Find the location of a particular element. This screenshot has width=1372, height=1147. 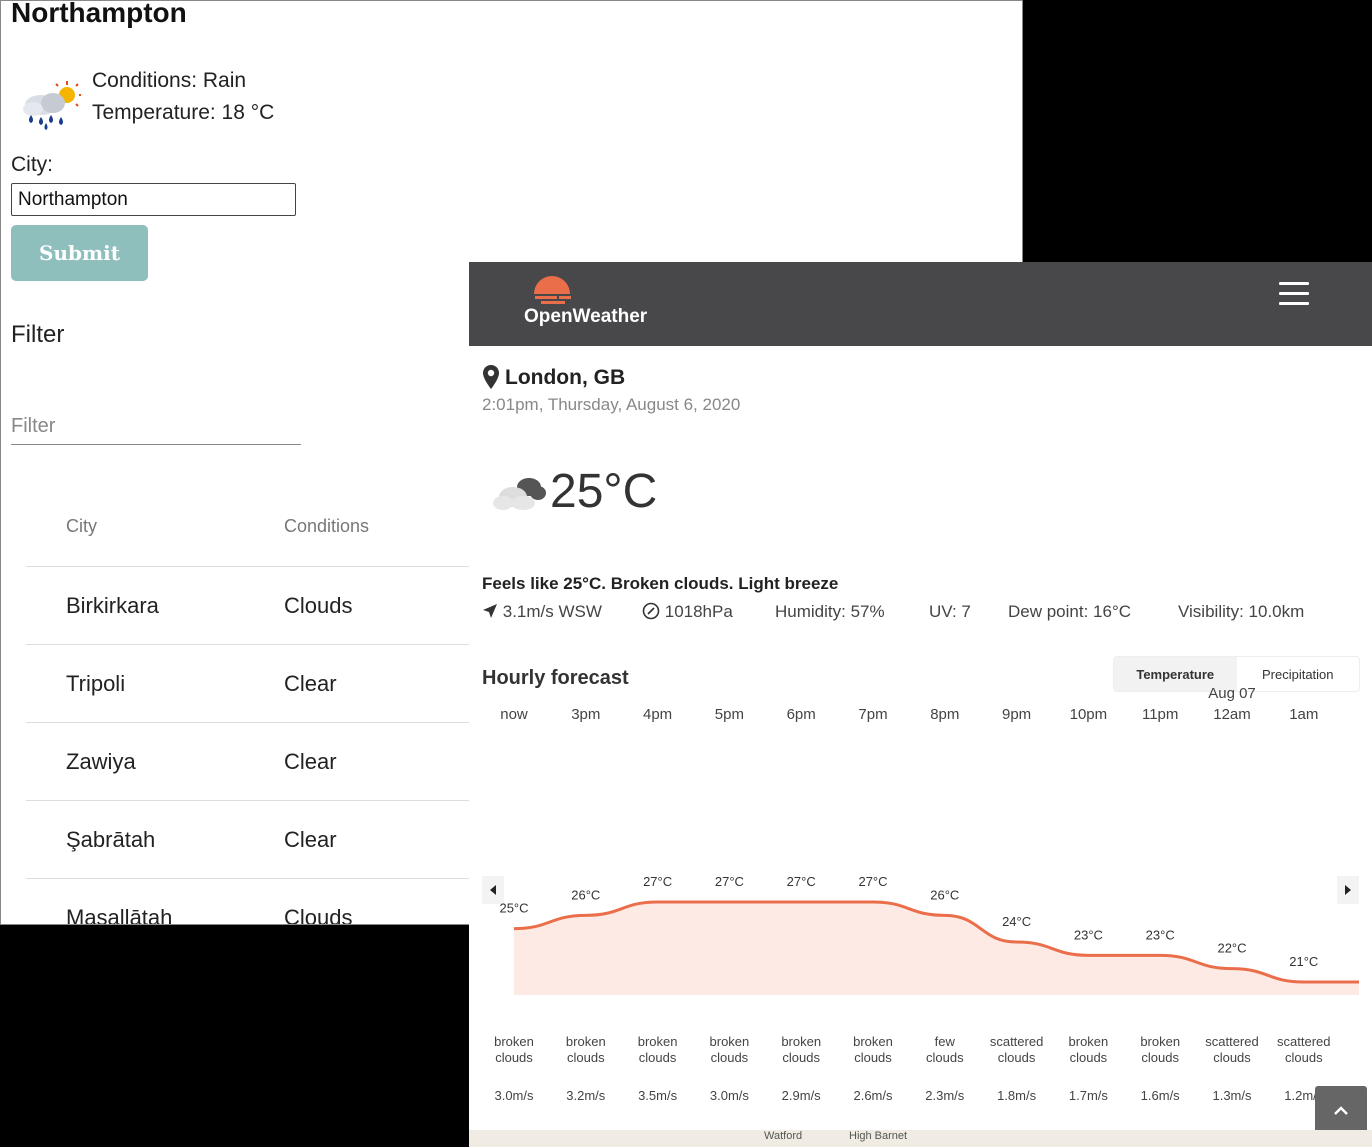

hour-label: 11pm is located at coordinates (1160, 714).